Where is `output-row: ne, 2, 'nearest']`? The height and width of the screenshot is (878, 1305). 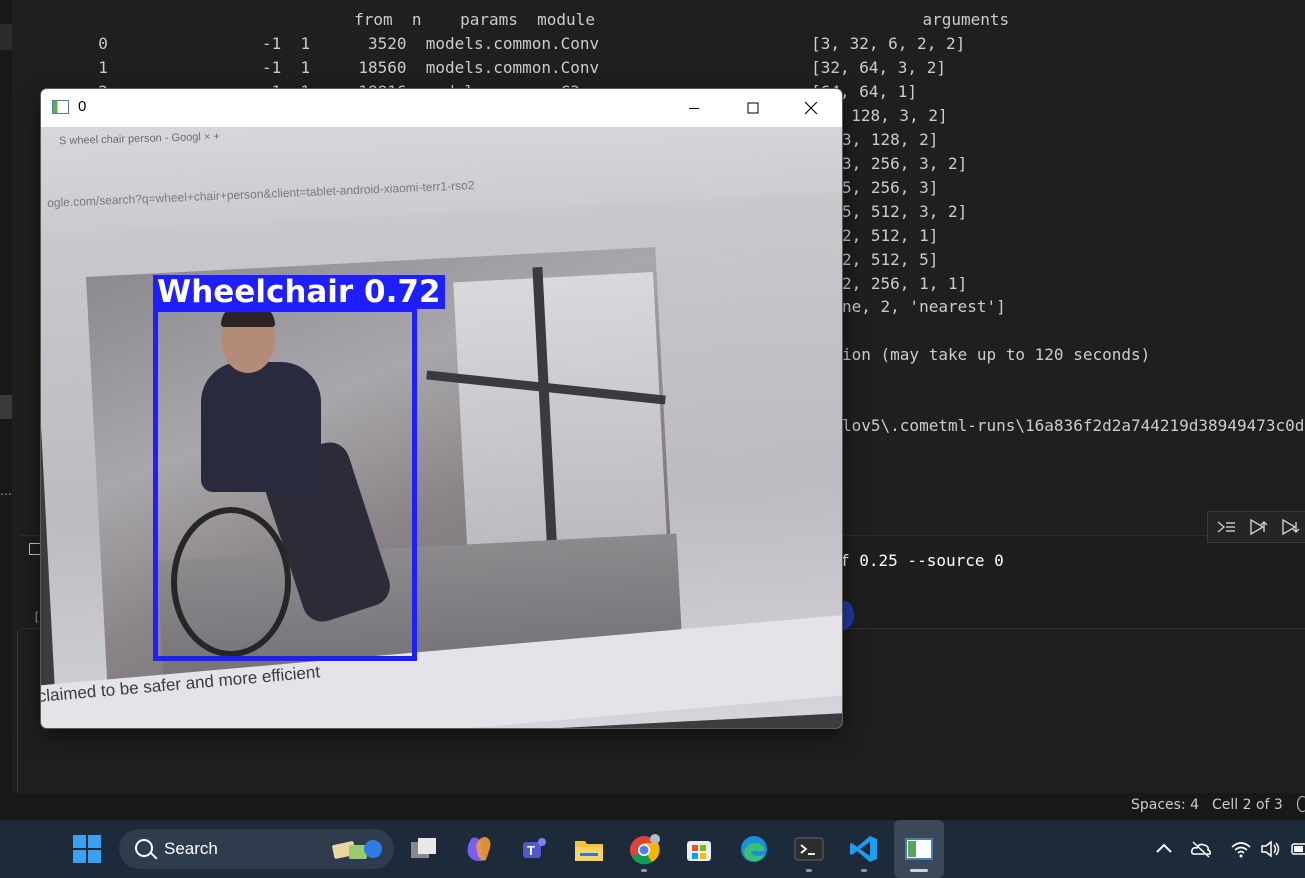
output-row: ne, 2, 'nearest'] is located at coordinates (924, 306).